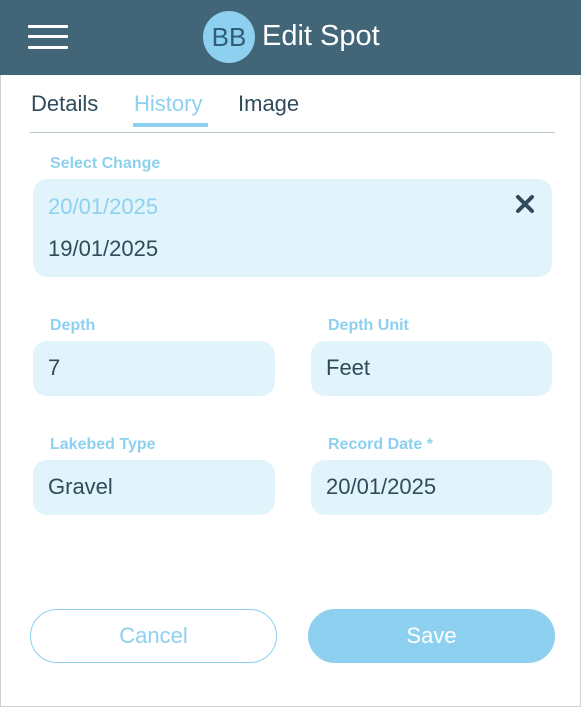 This screenshot has width=581, height=707. What do you see at coordinates (170, 125) in the screenshot?
I see `active-tab-indicator` at bounding box center [170, 125].